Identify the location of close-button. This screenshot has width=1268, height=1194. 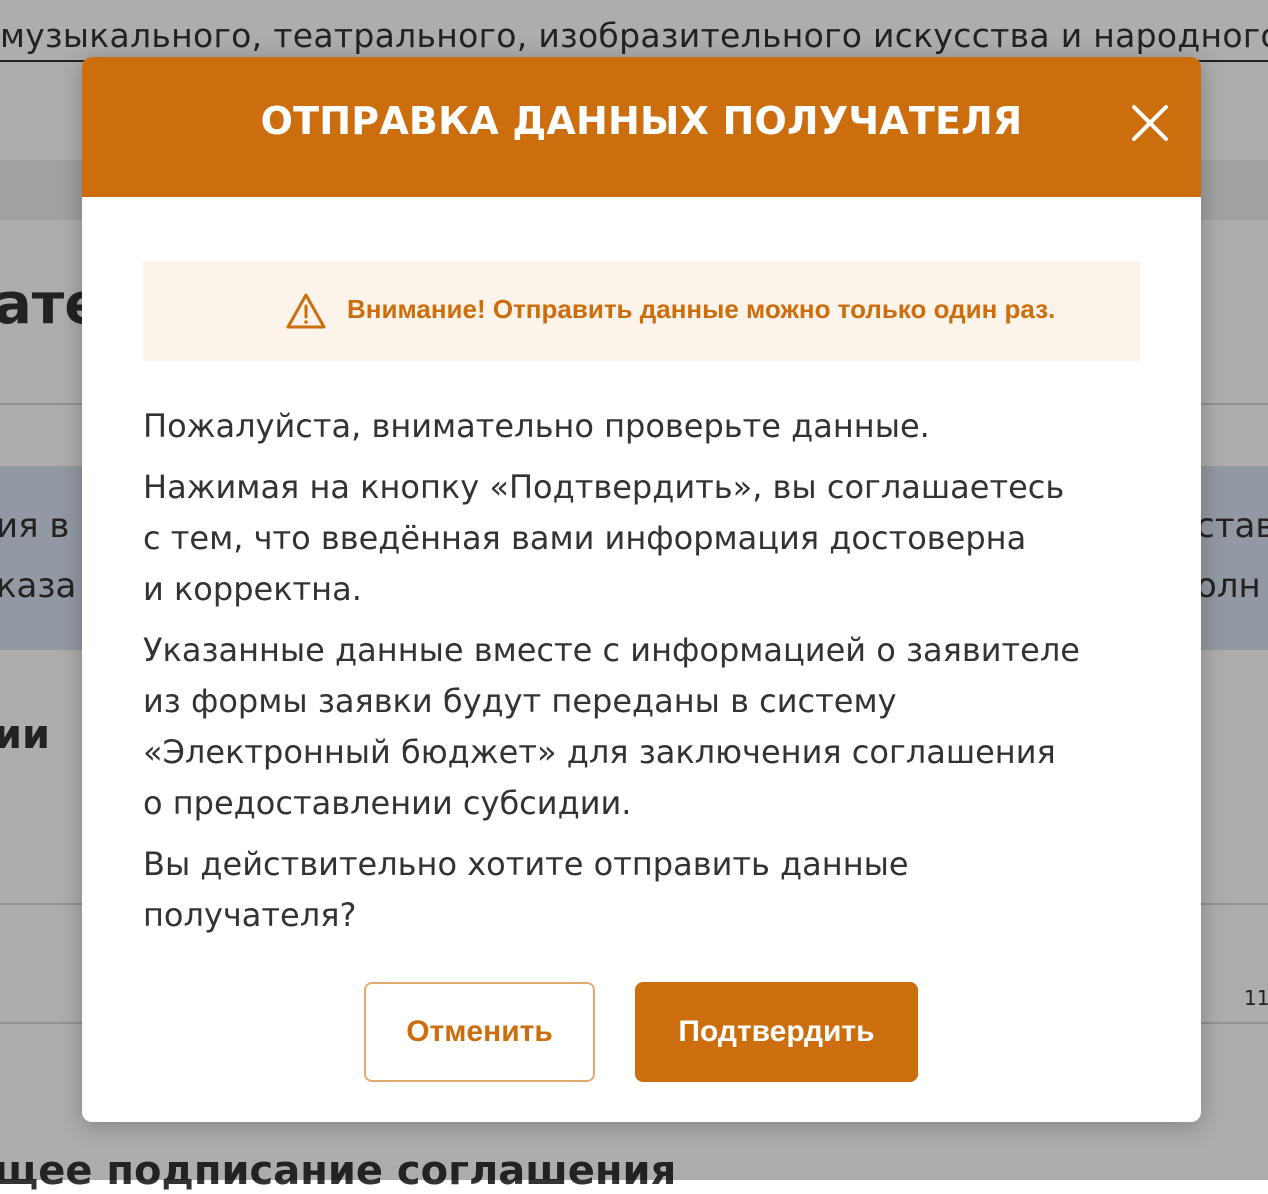
(1150, 123).